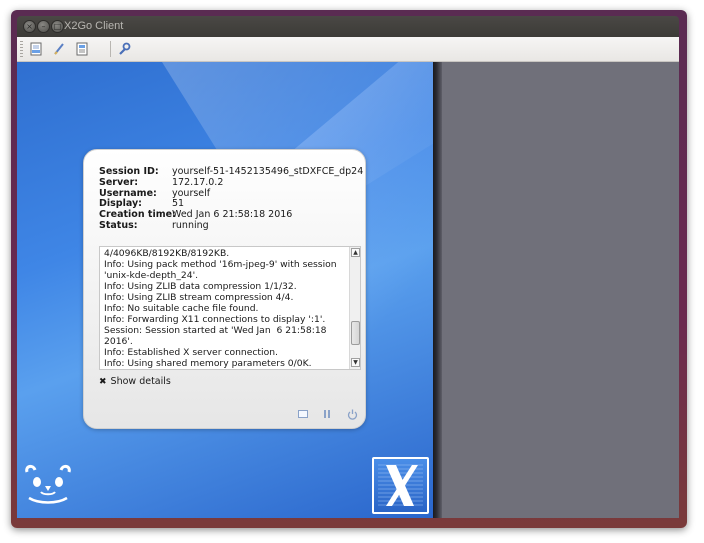  Describe the element at coordinates (191, 352) in the screenshot. I see `log-line: Info: Established X server connection.` at that location.